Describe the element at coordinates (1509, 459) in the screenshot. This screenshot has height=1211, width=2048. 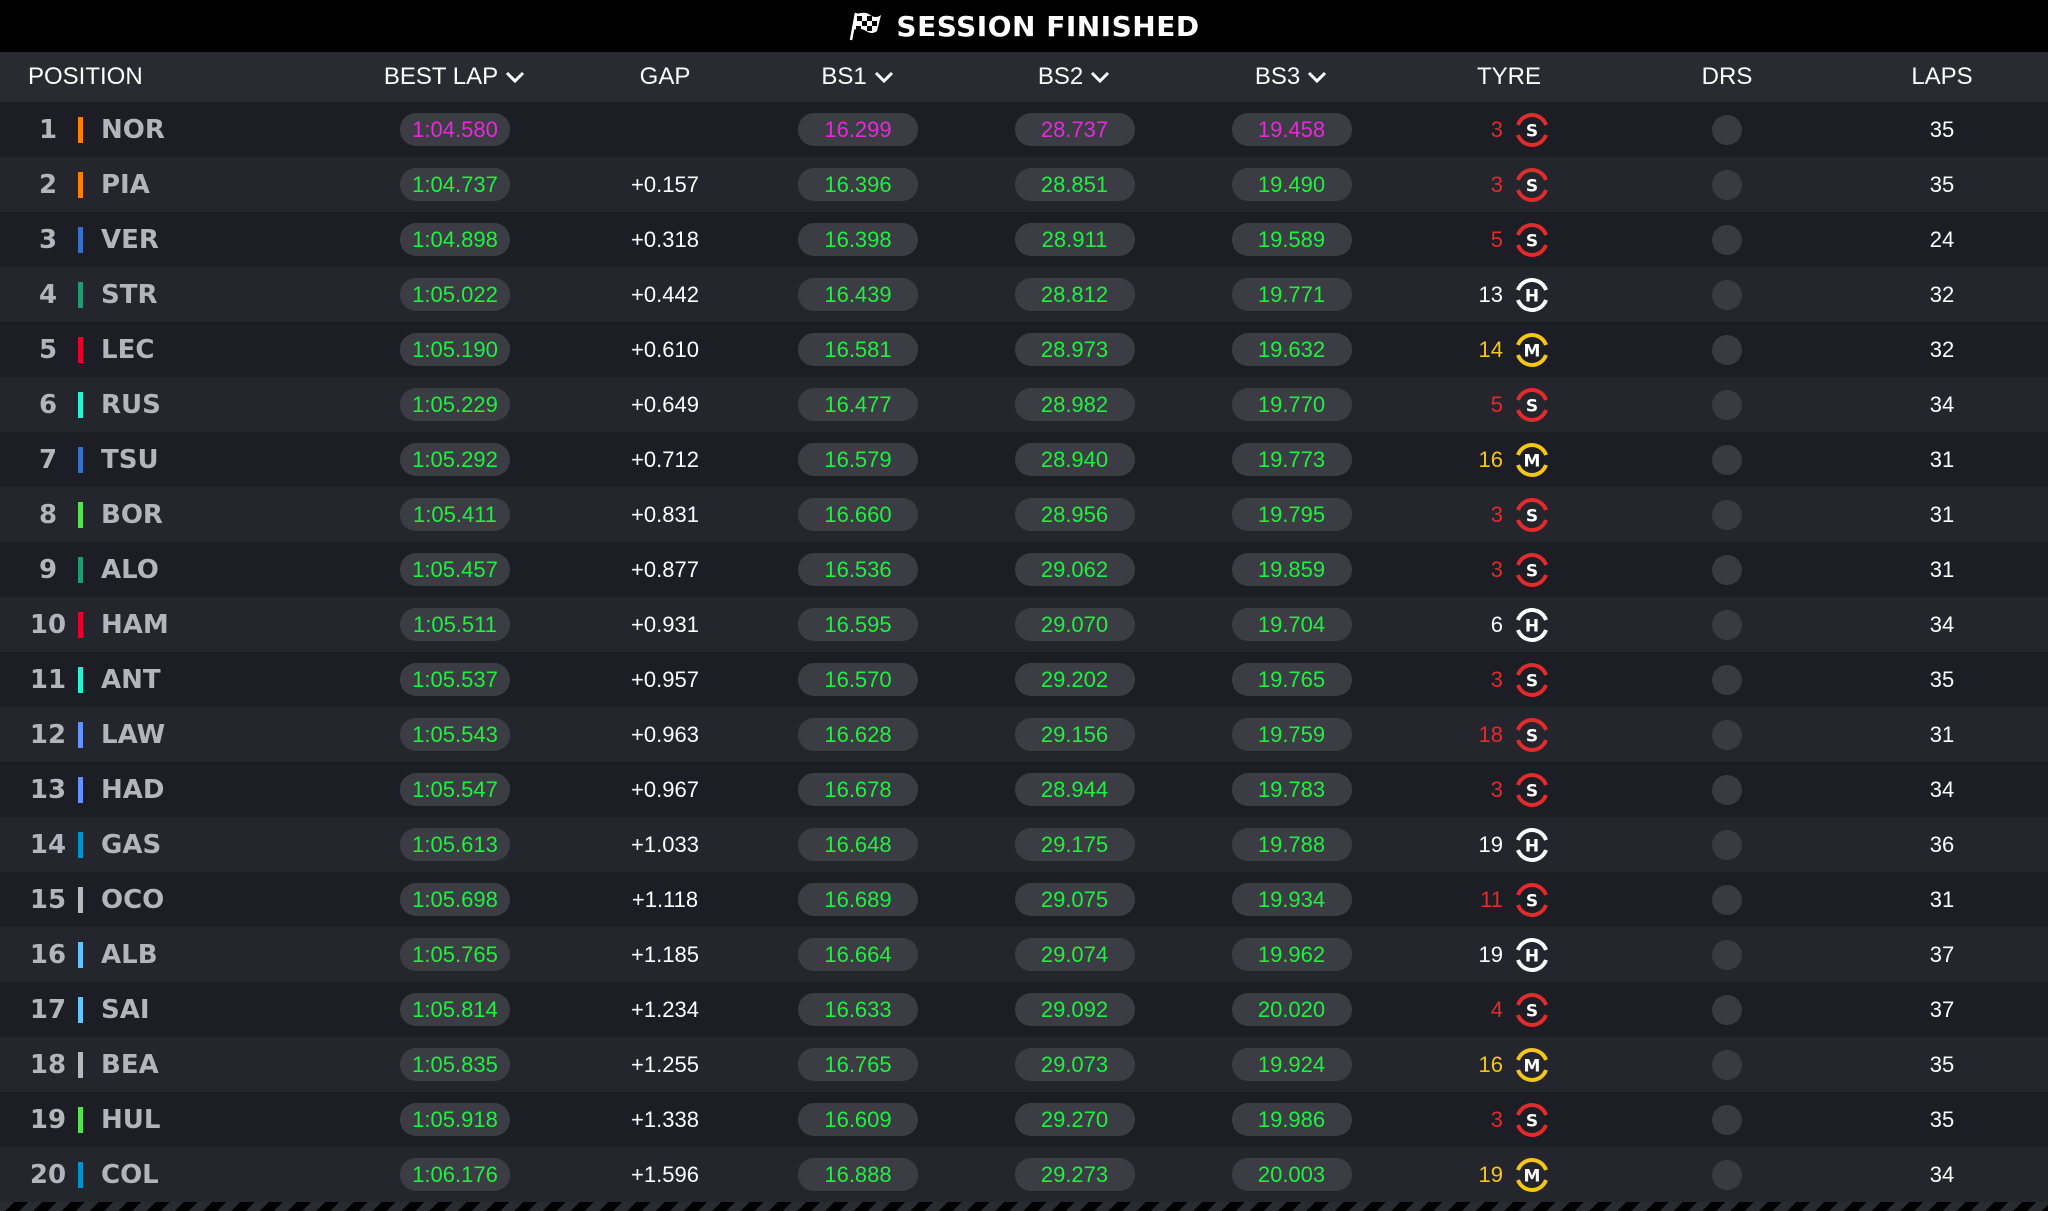
I see `tyre-cell: 16 M` at that location.